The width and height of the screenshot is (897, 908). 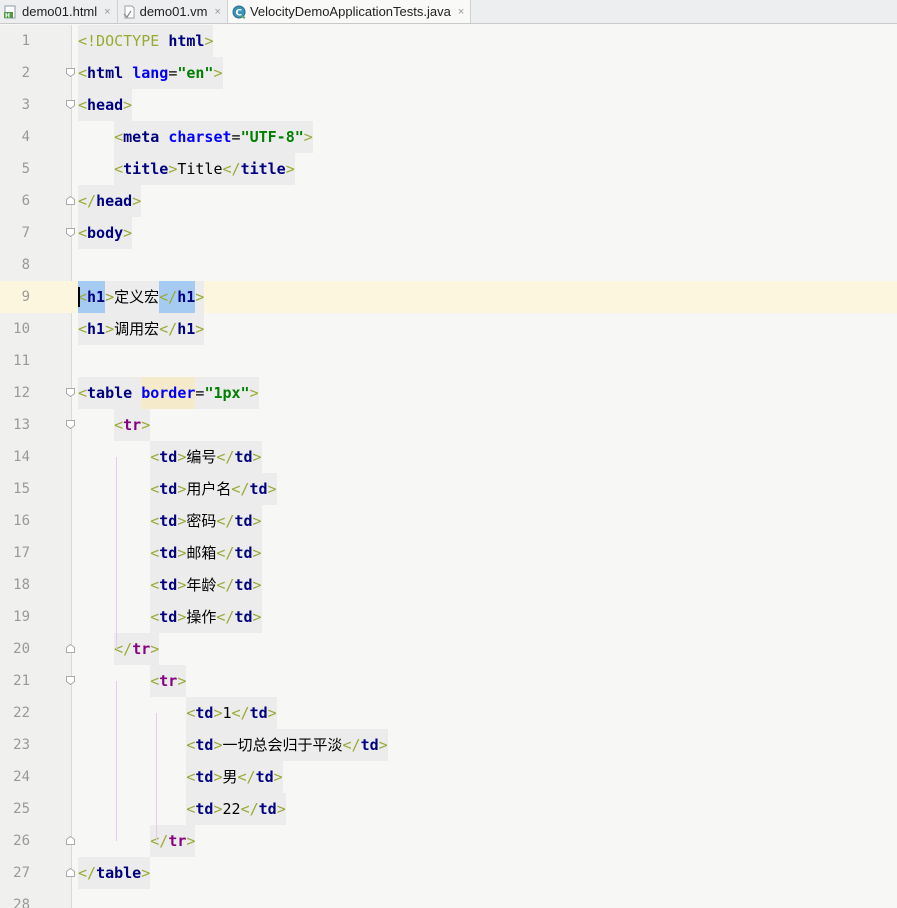 I want to click on line-number: 25, so click(x=21, y=809).